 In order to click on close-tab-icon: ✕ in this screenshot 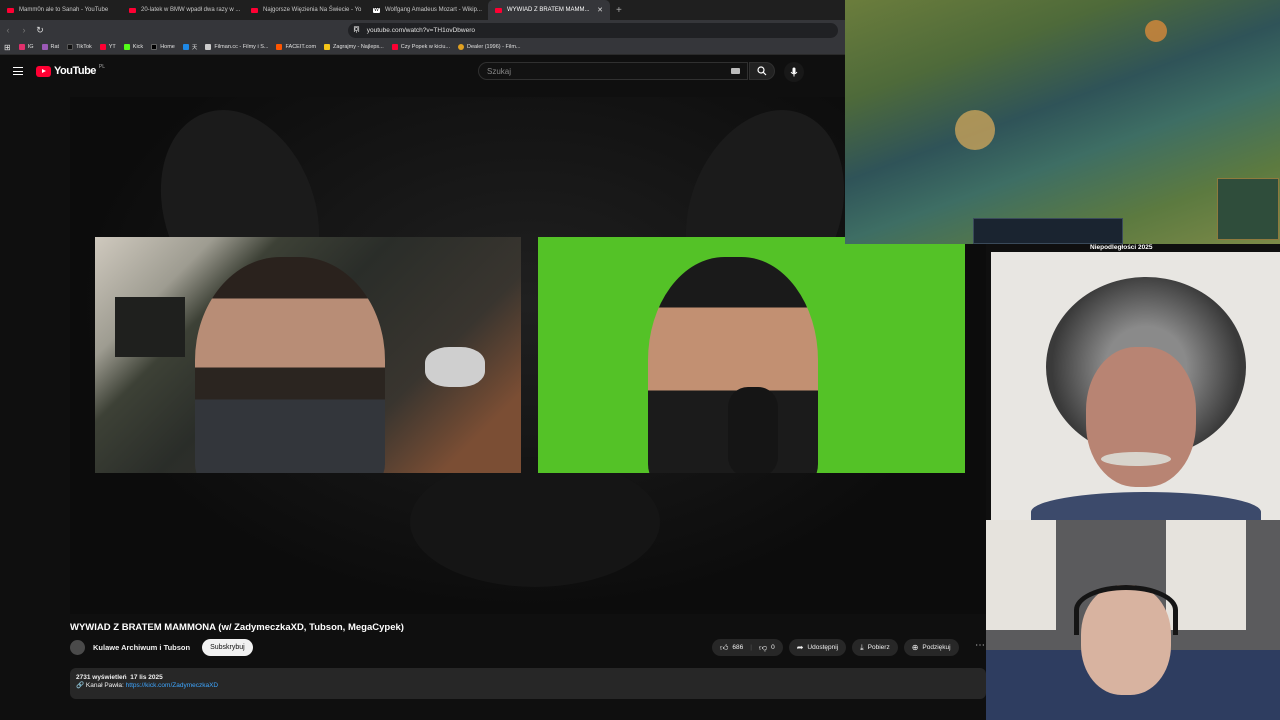, I will do `click(600, 10)`.